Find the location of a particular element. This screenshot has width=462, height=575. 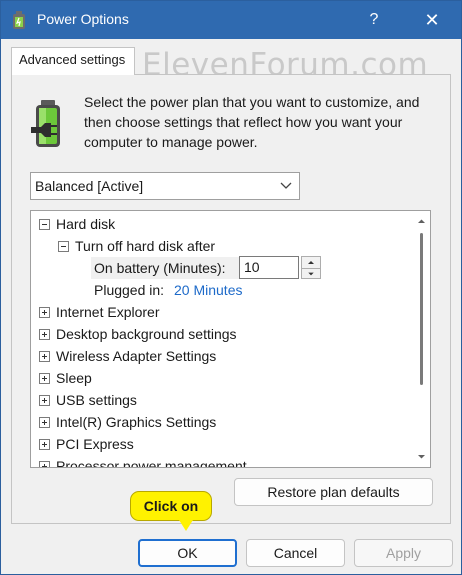

tree-item-label: PCI Express is located at coordinates (95, 444).